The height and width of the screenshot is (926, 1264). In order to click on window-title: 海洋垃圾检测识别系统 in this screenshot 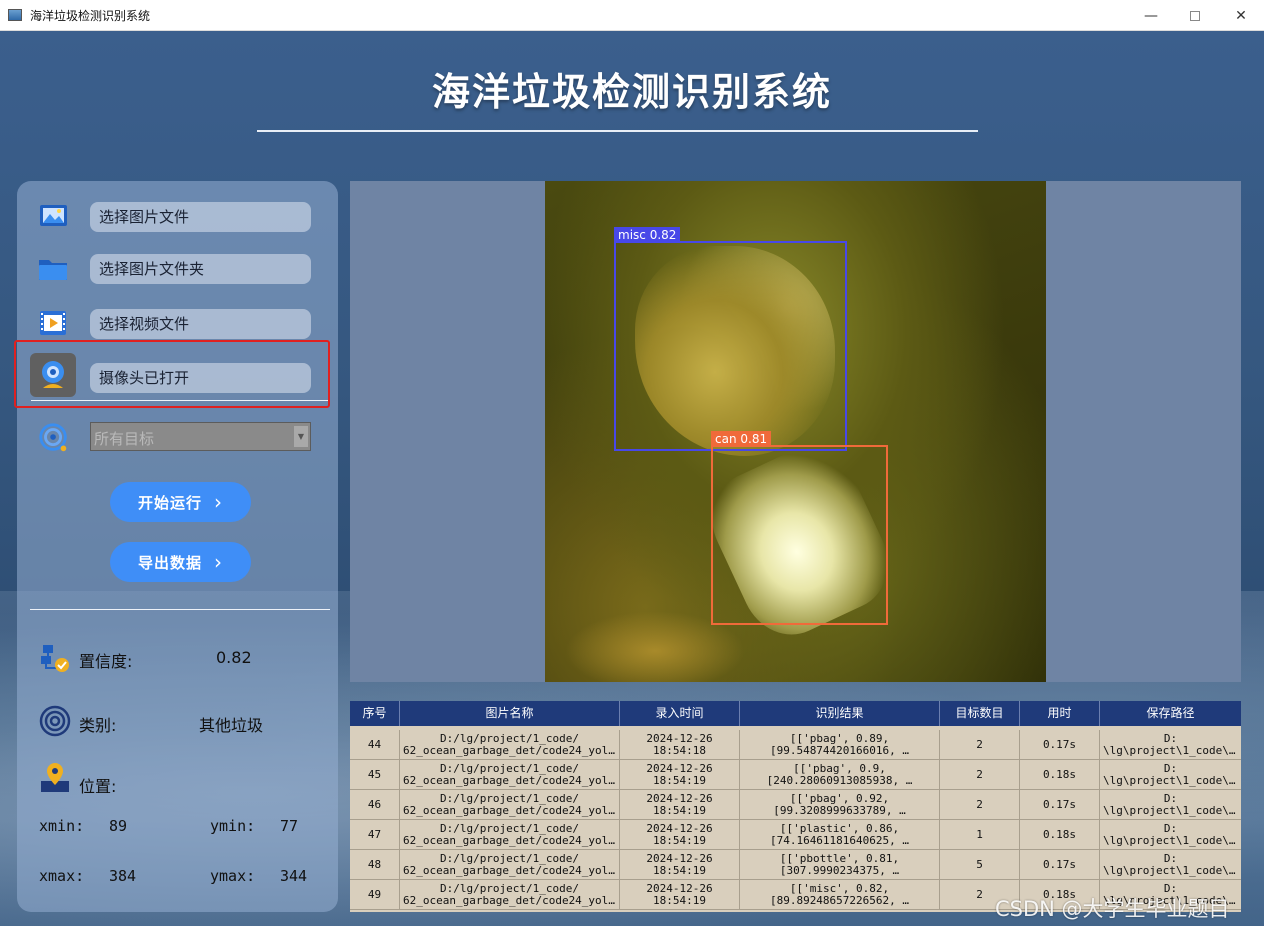, I will do `click(90, 15)`.